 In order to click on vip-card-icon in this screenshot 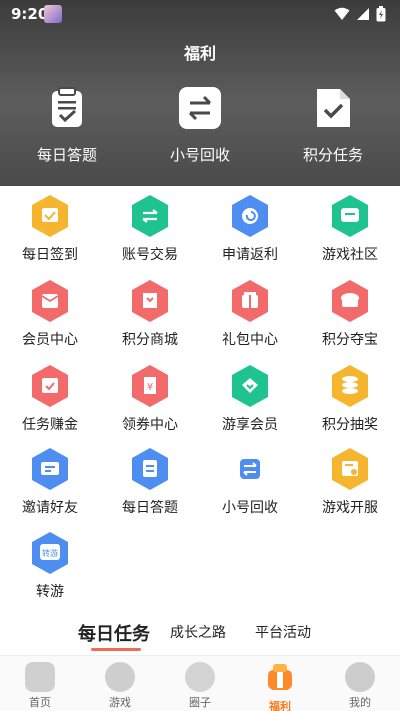, I will do `click(50, 301)`.